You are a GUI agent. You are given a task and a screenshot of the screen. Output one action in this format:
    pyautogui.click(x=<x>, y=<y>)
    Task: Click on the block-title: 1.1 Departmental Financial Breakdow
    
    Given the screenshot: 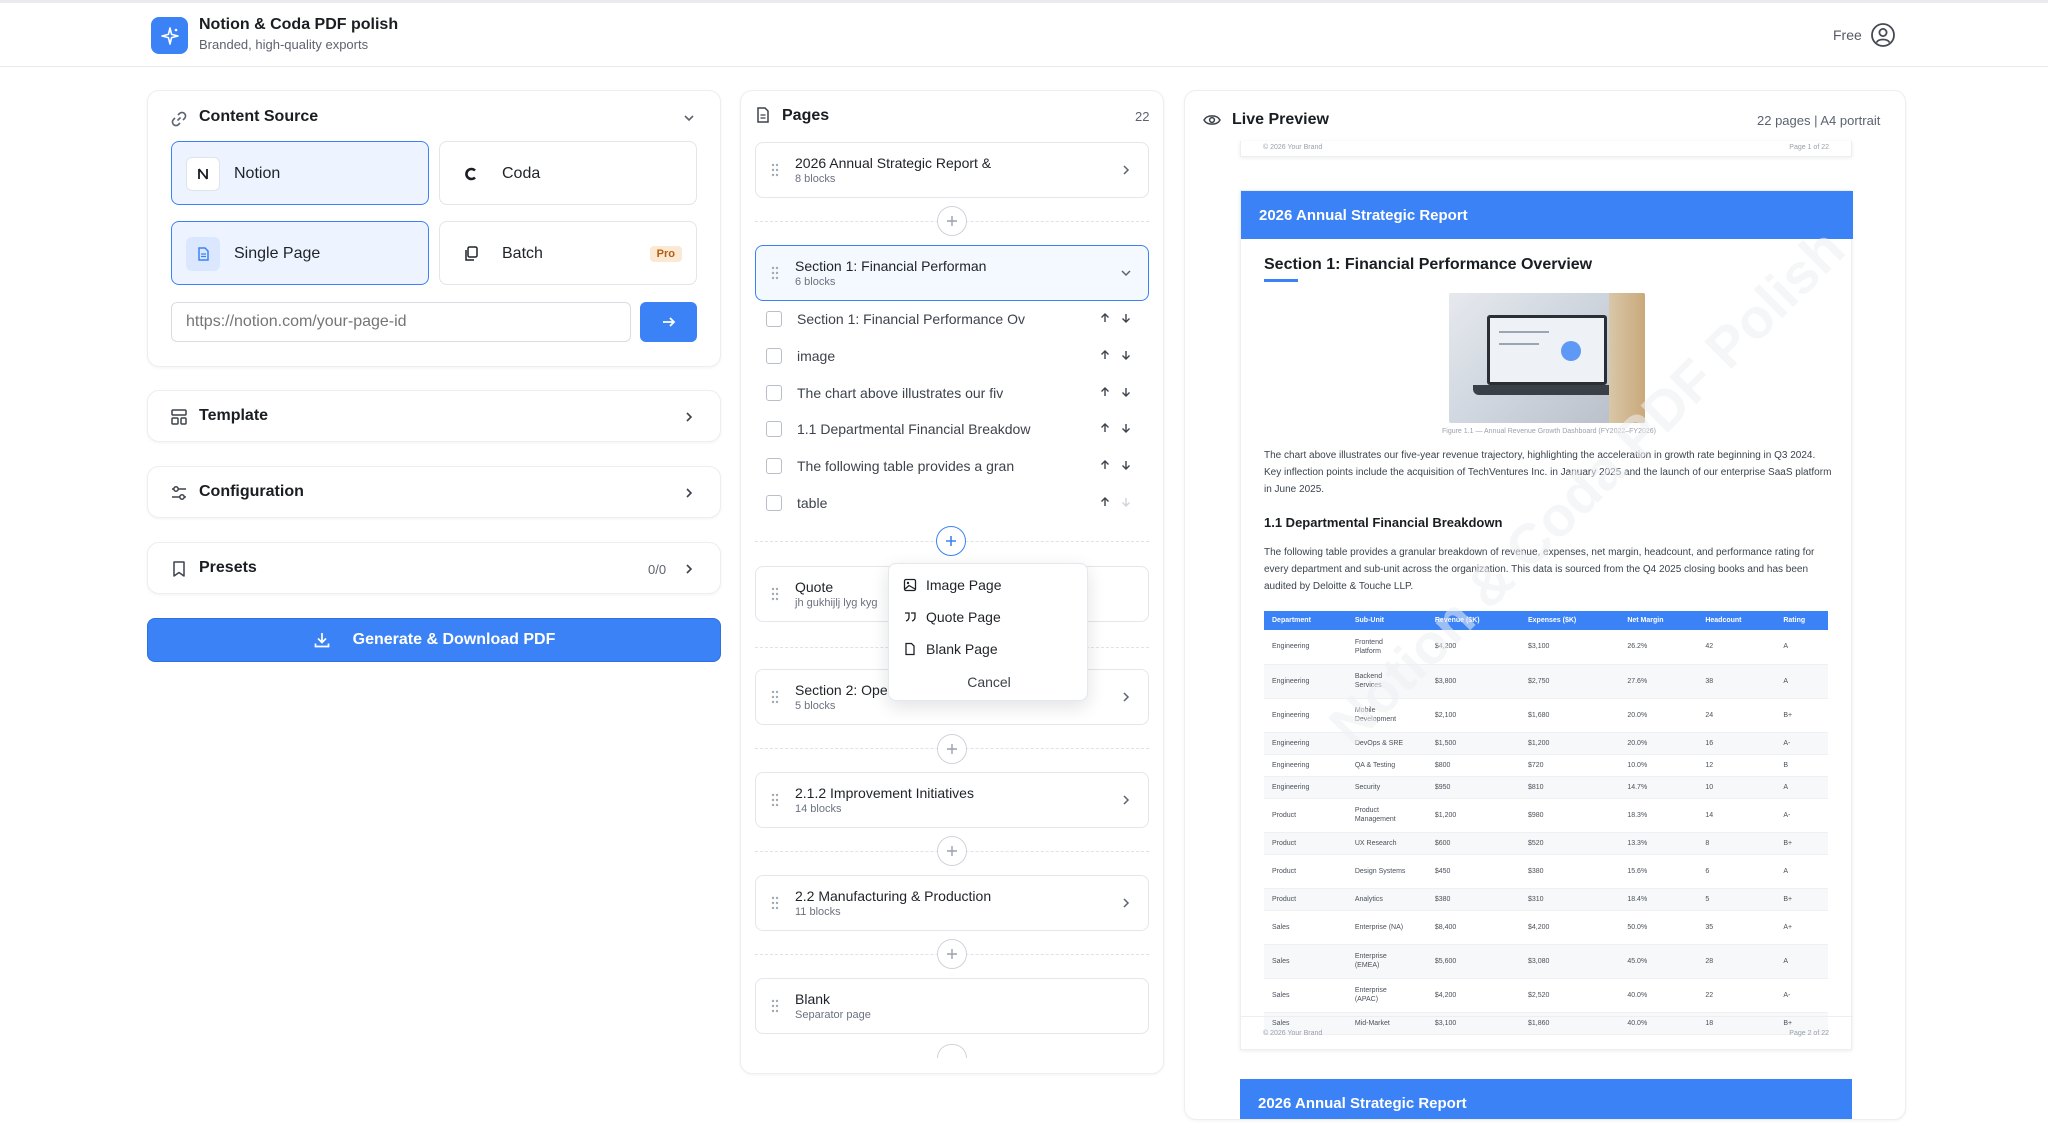 What is the action you would take?
    pyautogui.click(x=914, y=429)
    